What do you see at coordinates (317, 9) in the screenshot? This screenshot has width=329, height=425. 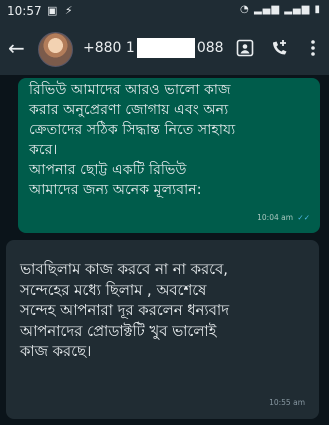 I see `battery-icon: ▮` at bounding box center [317, 9].